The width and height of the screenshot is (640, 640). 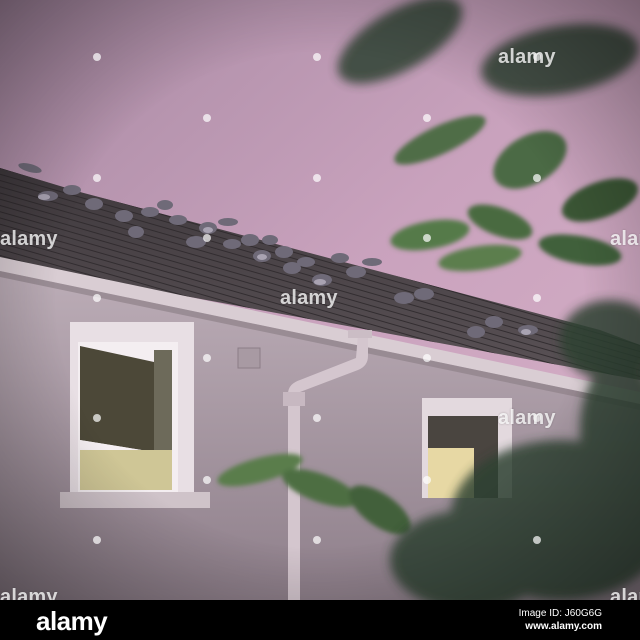 What do you see at coordinates (72, 621) in the screenshot?
I see `alamy-logo: alamy` at bounding box center [72, 621].